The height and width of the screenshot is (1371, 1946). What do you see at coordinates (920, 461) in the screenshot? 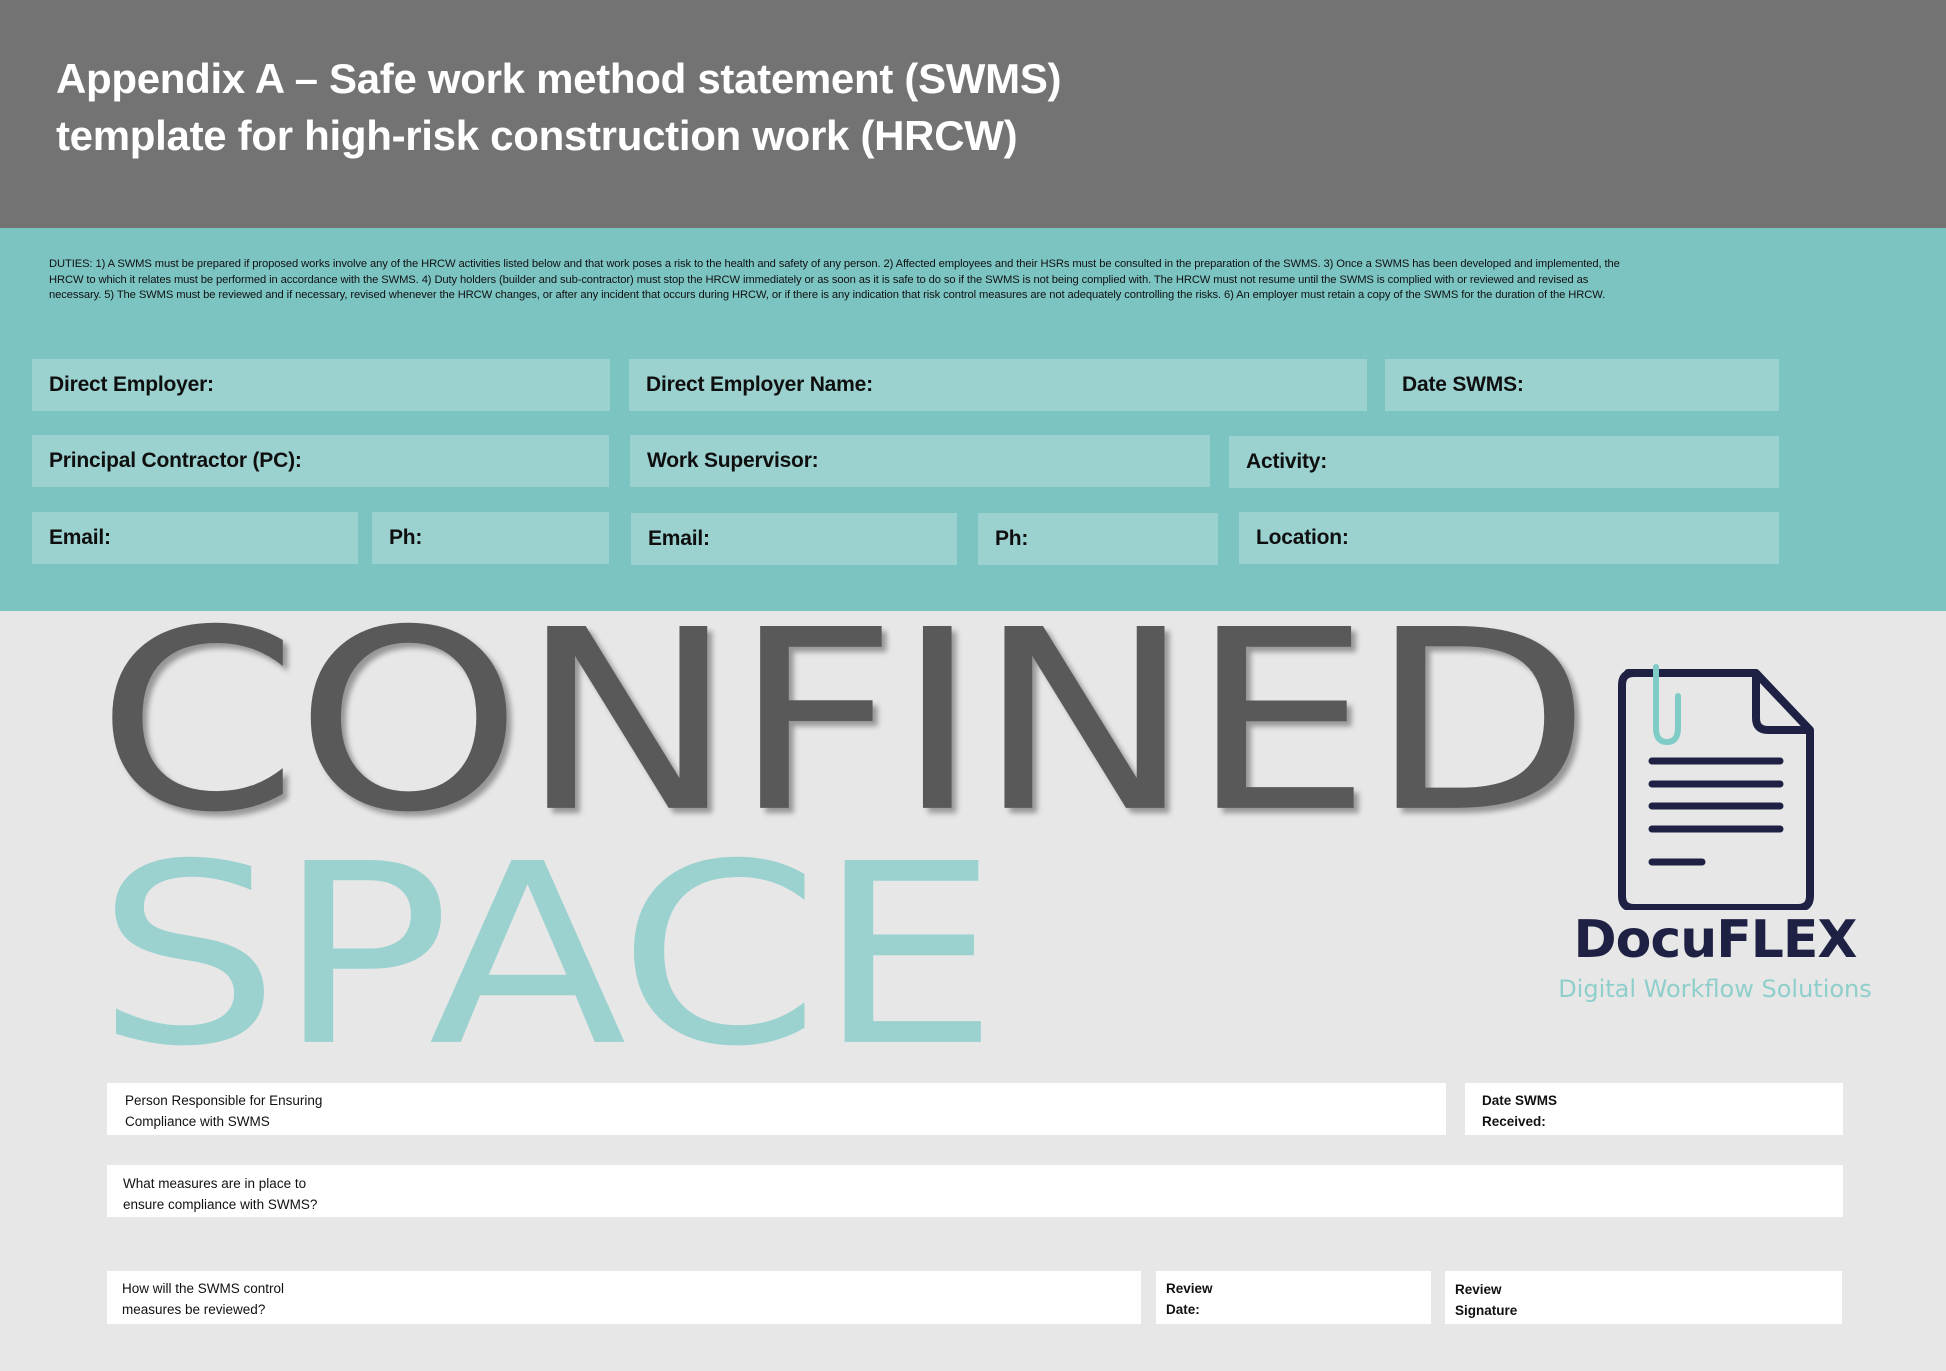
I see `work-supervisor-field: Work Supervisor:` at bounding box center [920, 461].